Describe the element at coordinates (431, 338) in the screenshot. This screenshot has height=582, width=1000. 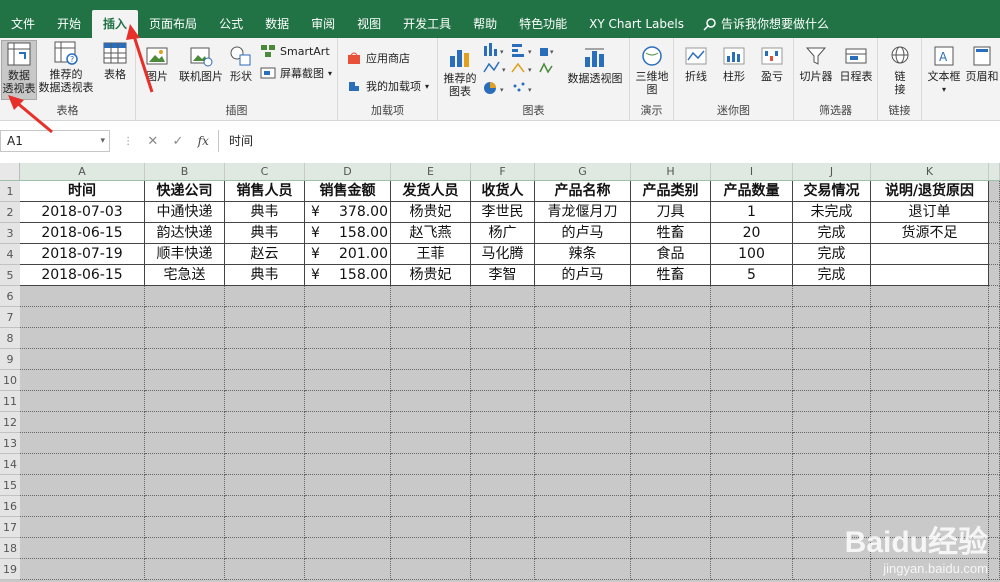
I see `cell-E8` at that location.